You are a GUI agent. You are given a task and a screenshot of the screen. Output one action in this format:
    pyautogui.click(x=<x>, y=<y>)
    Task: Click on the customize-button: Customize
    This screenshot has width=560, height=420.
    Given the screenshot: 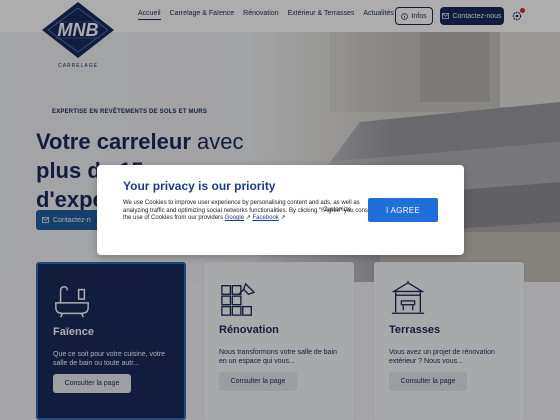 What is the action you would take?
    pyautogui.click(x=337, y=210)
    